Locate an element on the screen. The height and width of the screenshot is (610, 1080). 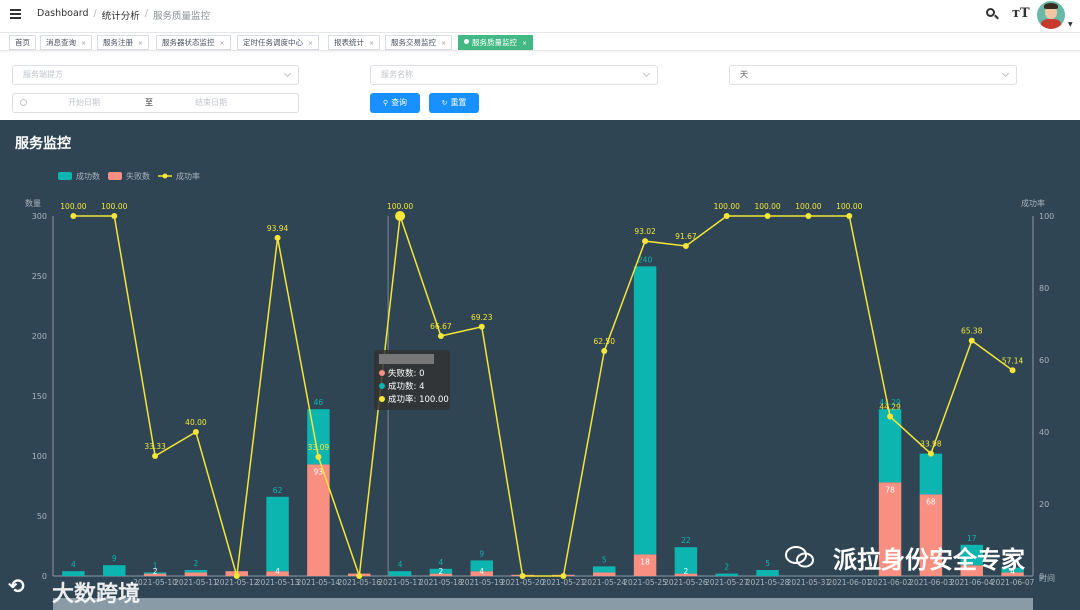
bar-label-failed: 4 is located at coordinates (277, 571).